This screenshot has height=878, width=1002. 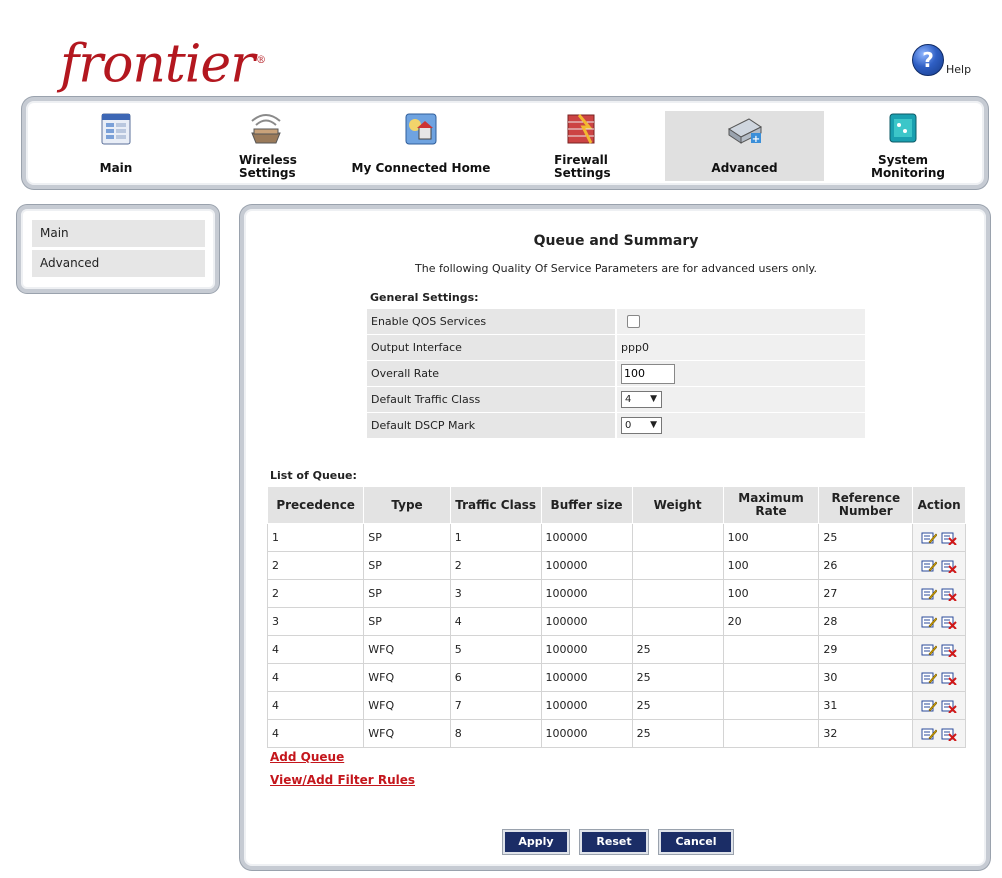 I want to click on default-traffic-class-label: Default Traffic Class, so click(x=492, y=399).